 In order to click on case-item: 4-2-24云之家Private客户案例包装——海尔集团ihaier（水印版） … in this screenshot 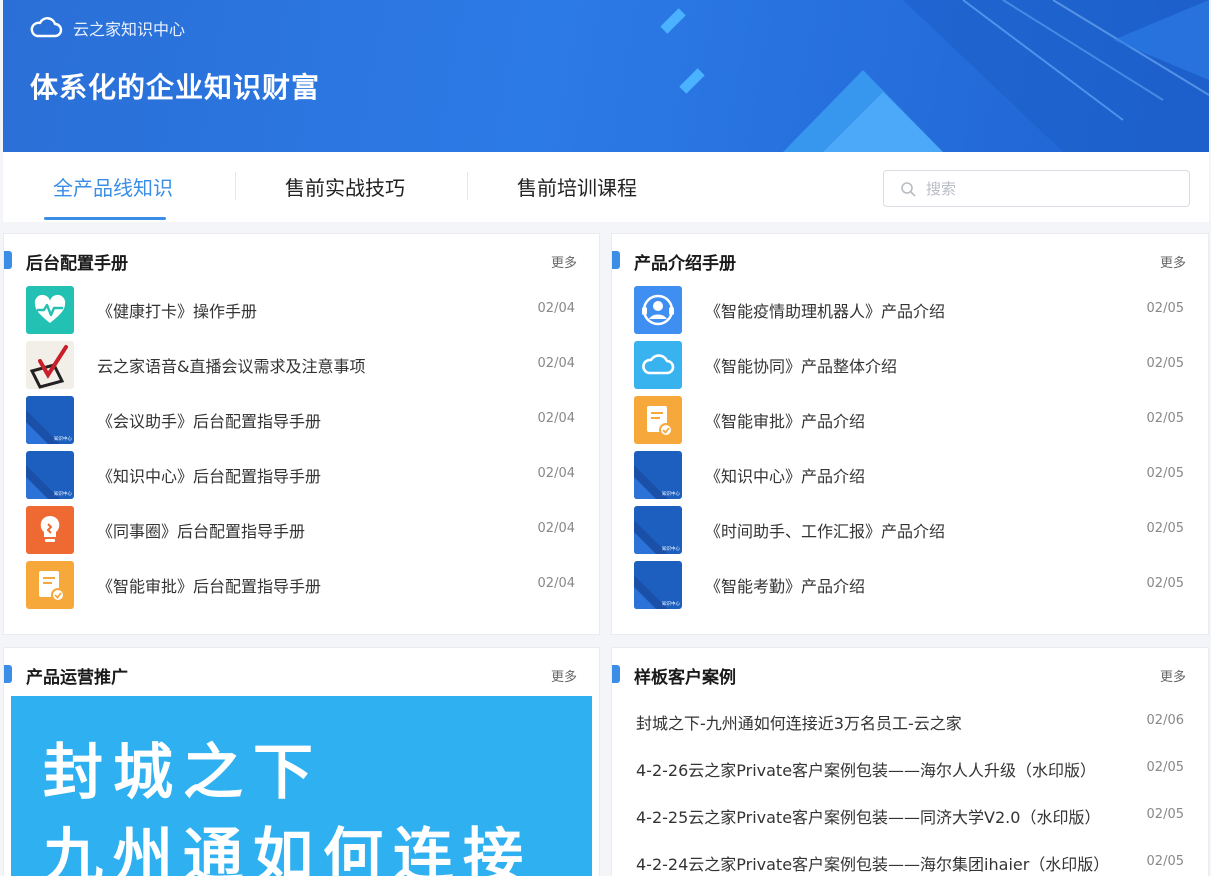, I will do `click(910, 863)`.